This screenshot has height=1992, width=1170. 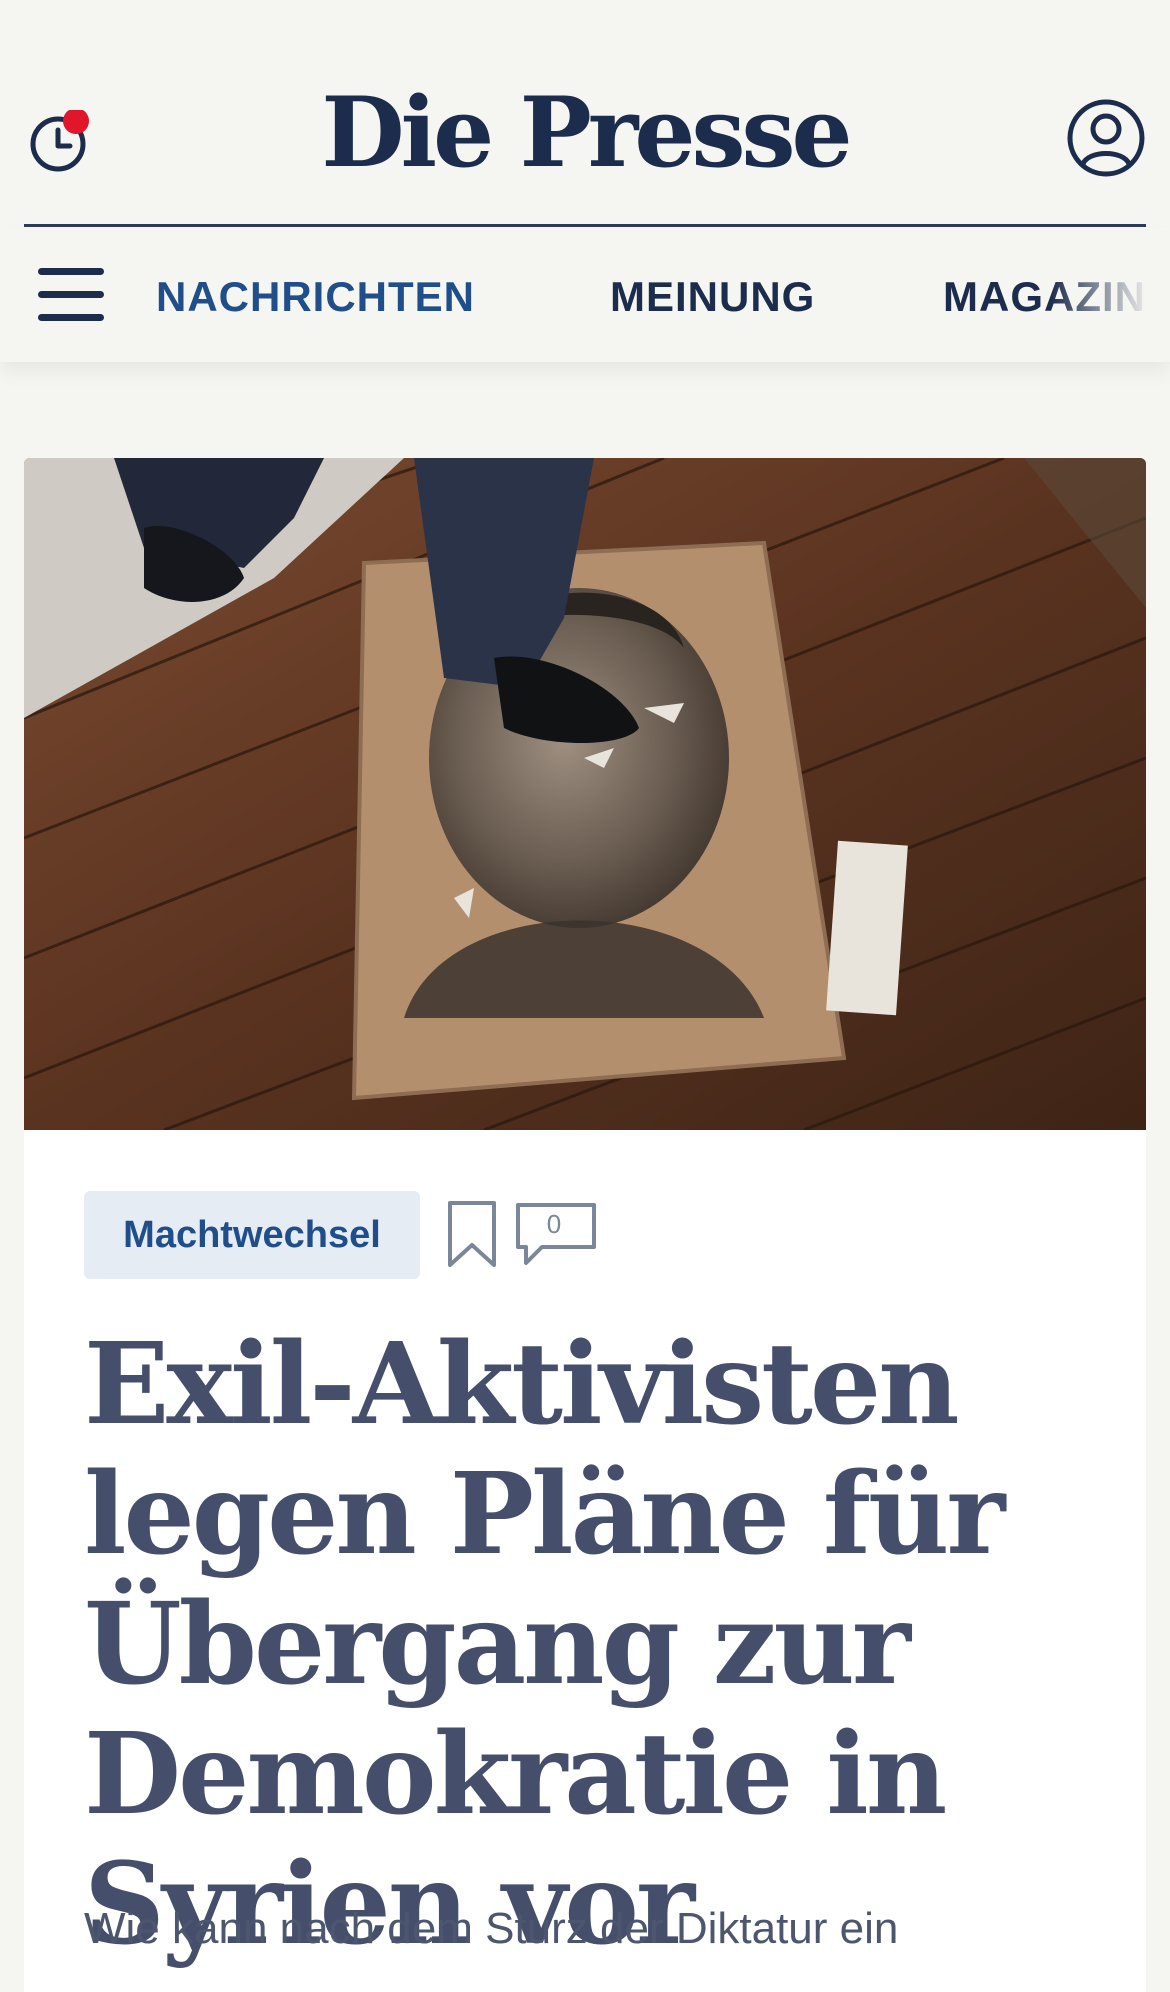 I want to click on nav-item-meinung: MEINUNG, so click(x=712, y=297).